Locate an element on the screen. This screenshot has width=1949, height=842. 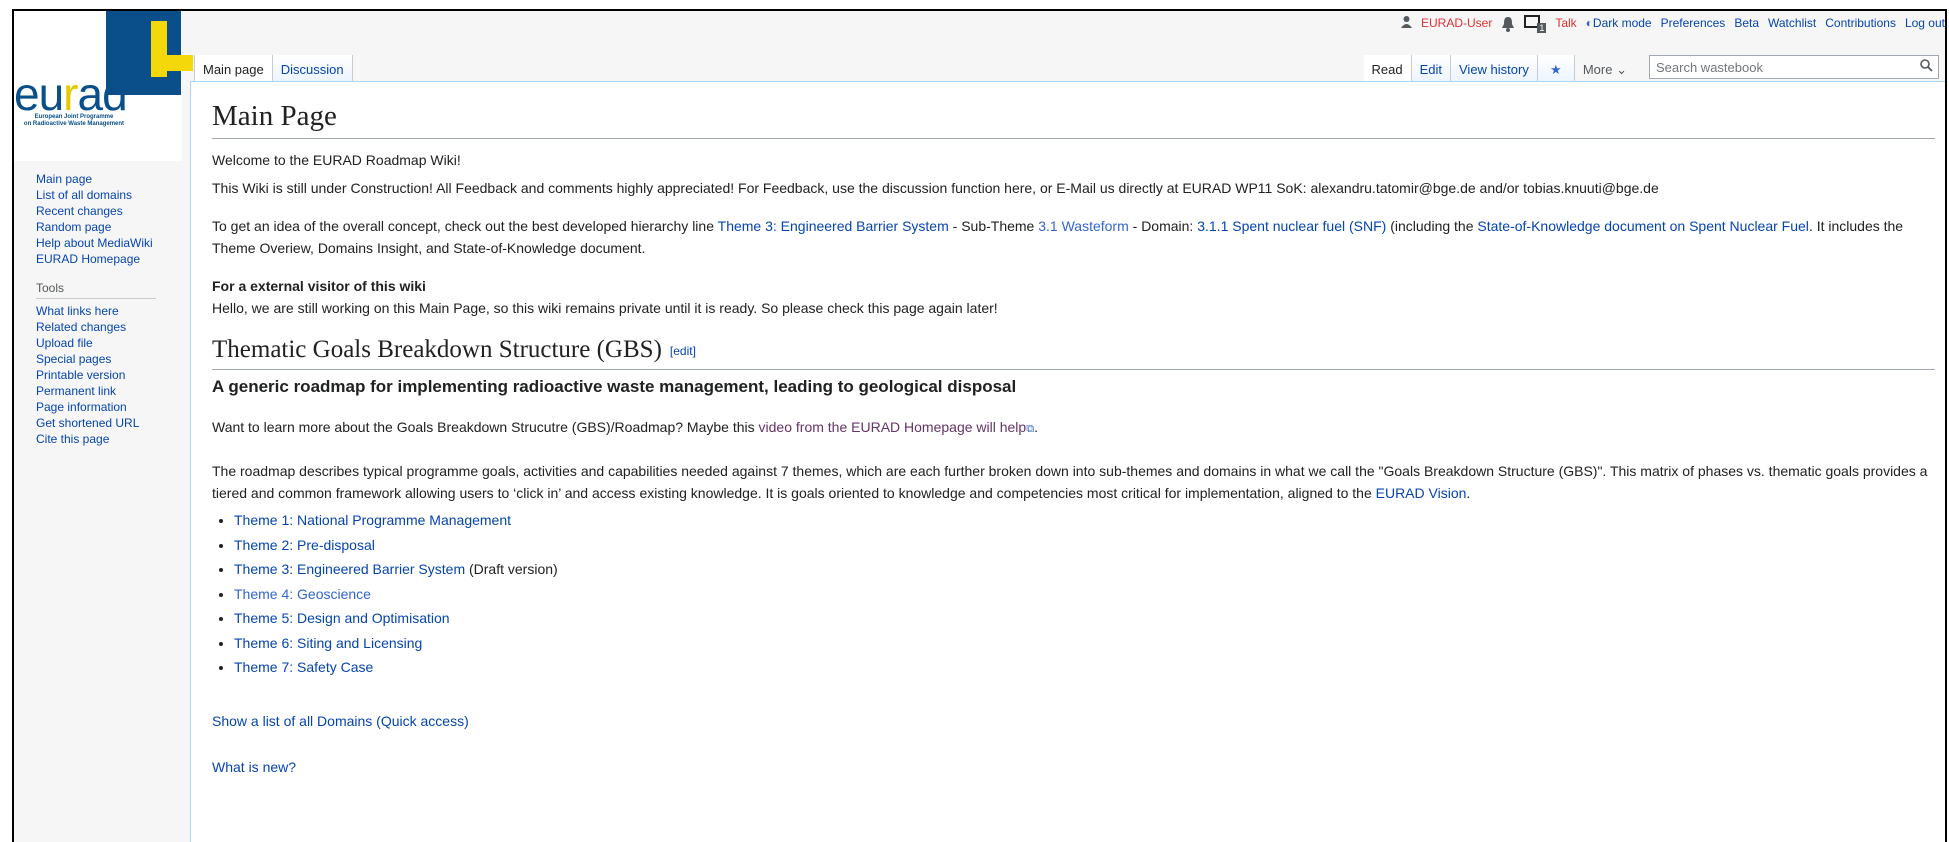
logout-link: Log out is located at coordinates (1925, 23).